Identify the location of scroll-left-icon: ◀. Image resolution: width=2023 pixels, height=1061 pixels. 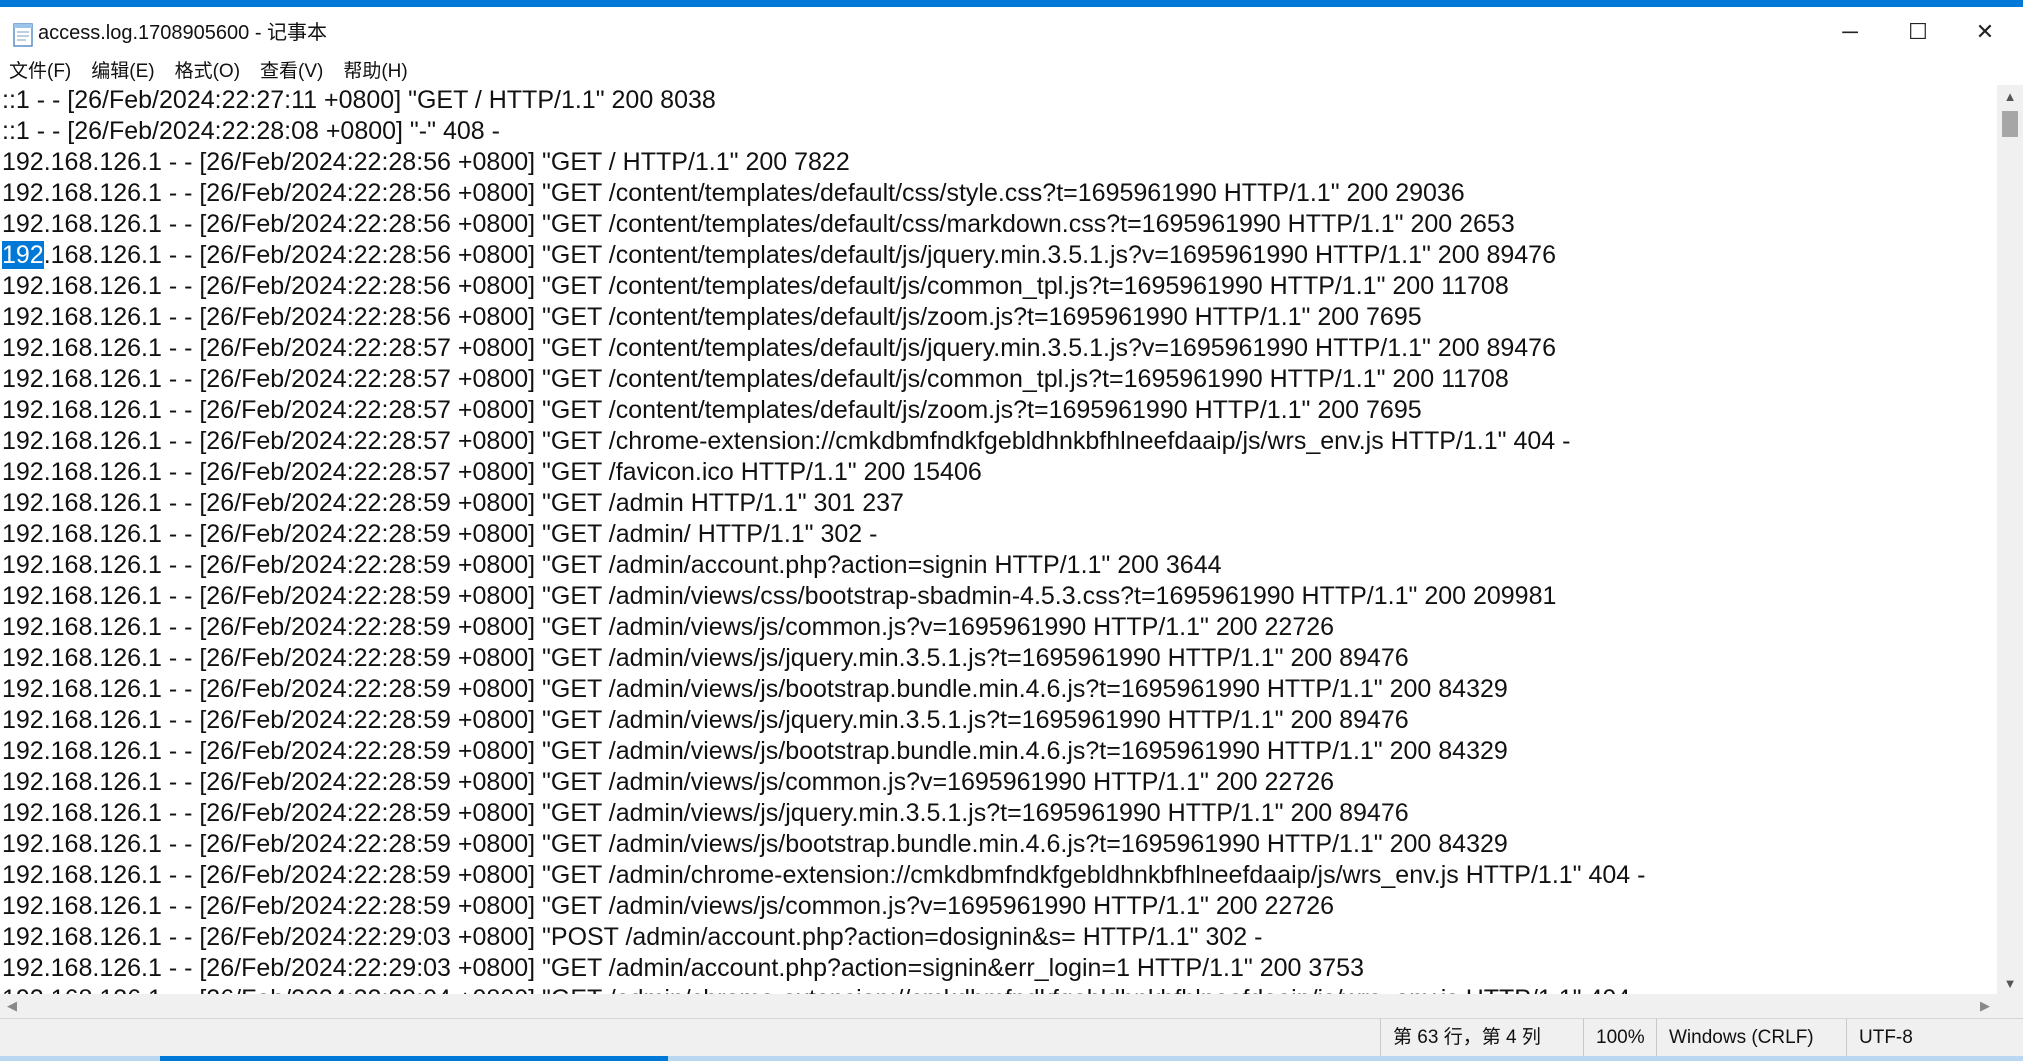
(12, 1006).